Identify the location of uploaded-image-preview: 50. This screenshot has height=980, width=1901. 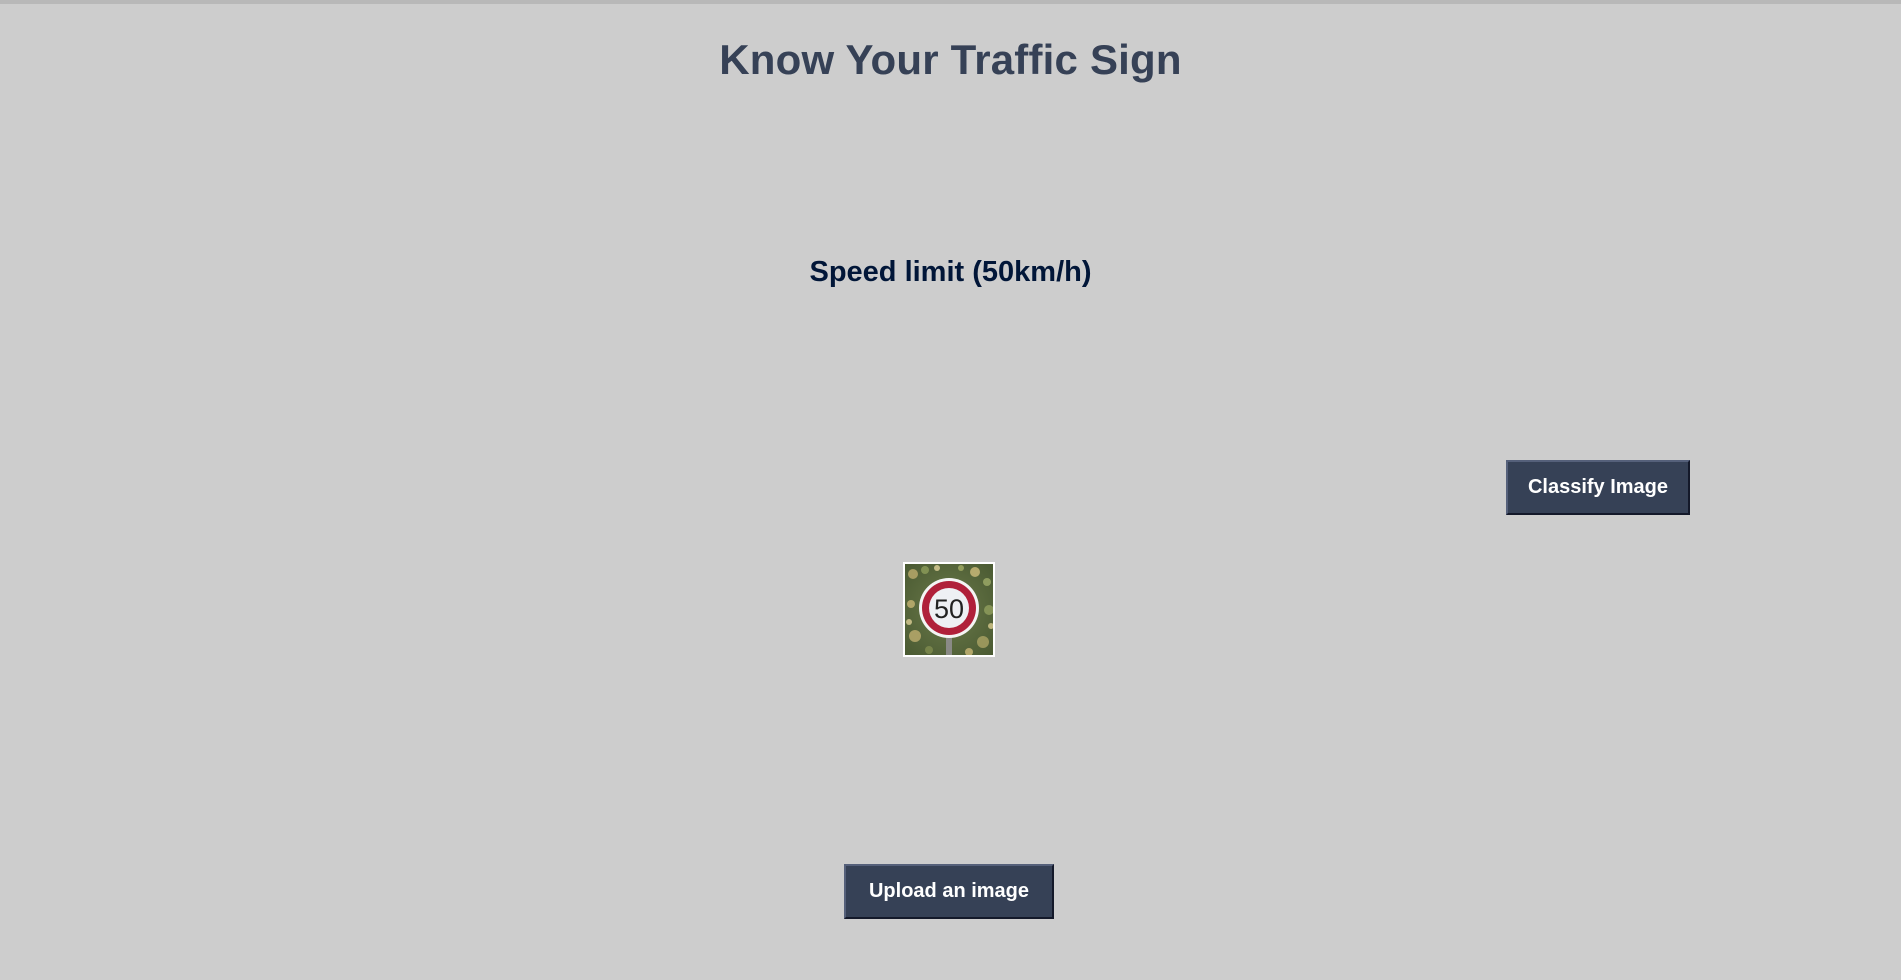
(949, 609).